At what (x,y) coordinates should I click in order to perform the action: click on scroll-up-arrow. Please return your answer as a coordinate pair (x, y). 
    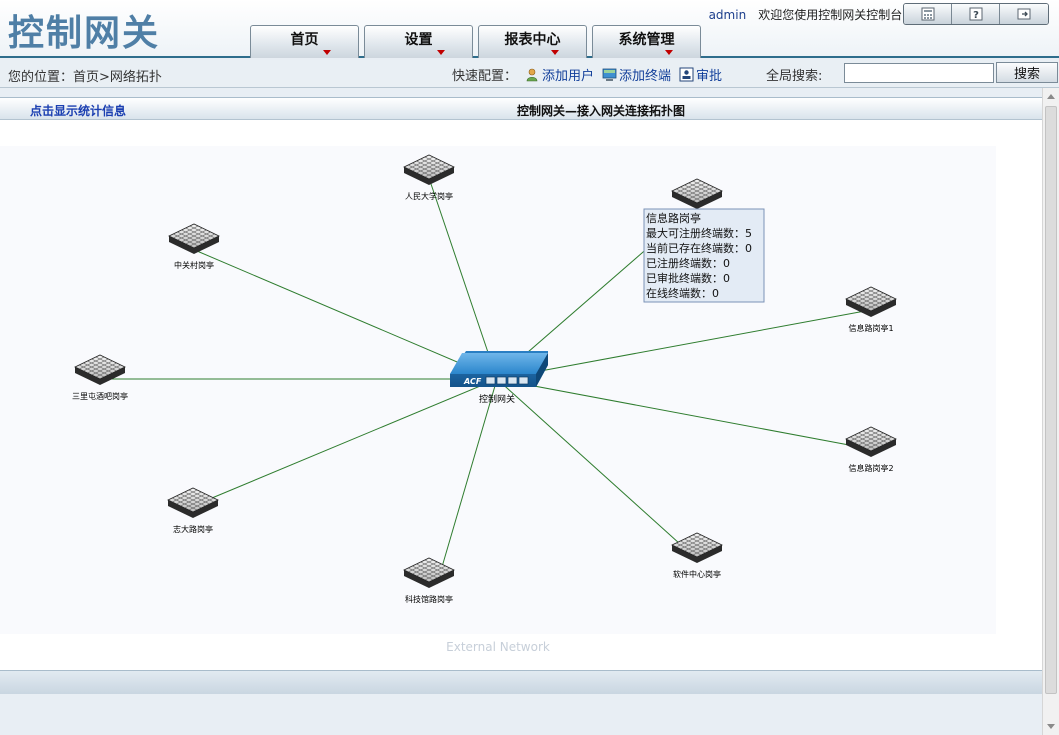
    Looking at the image, I should click on (1051, 96).